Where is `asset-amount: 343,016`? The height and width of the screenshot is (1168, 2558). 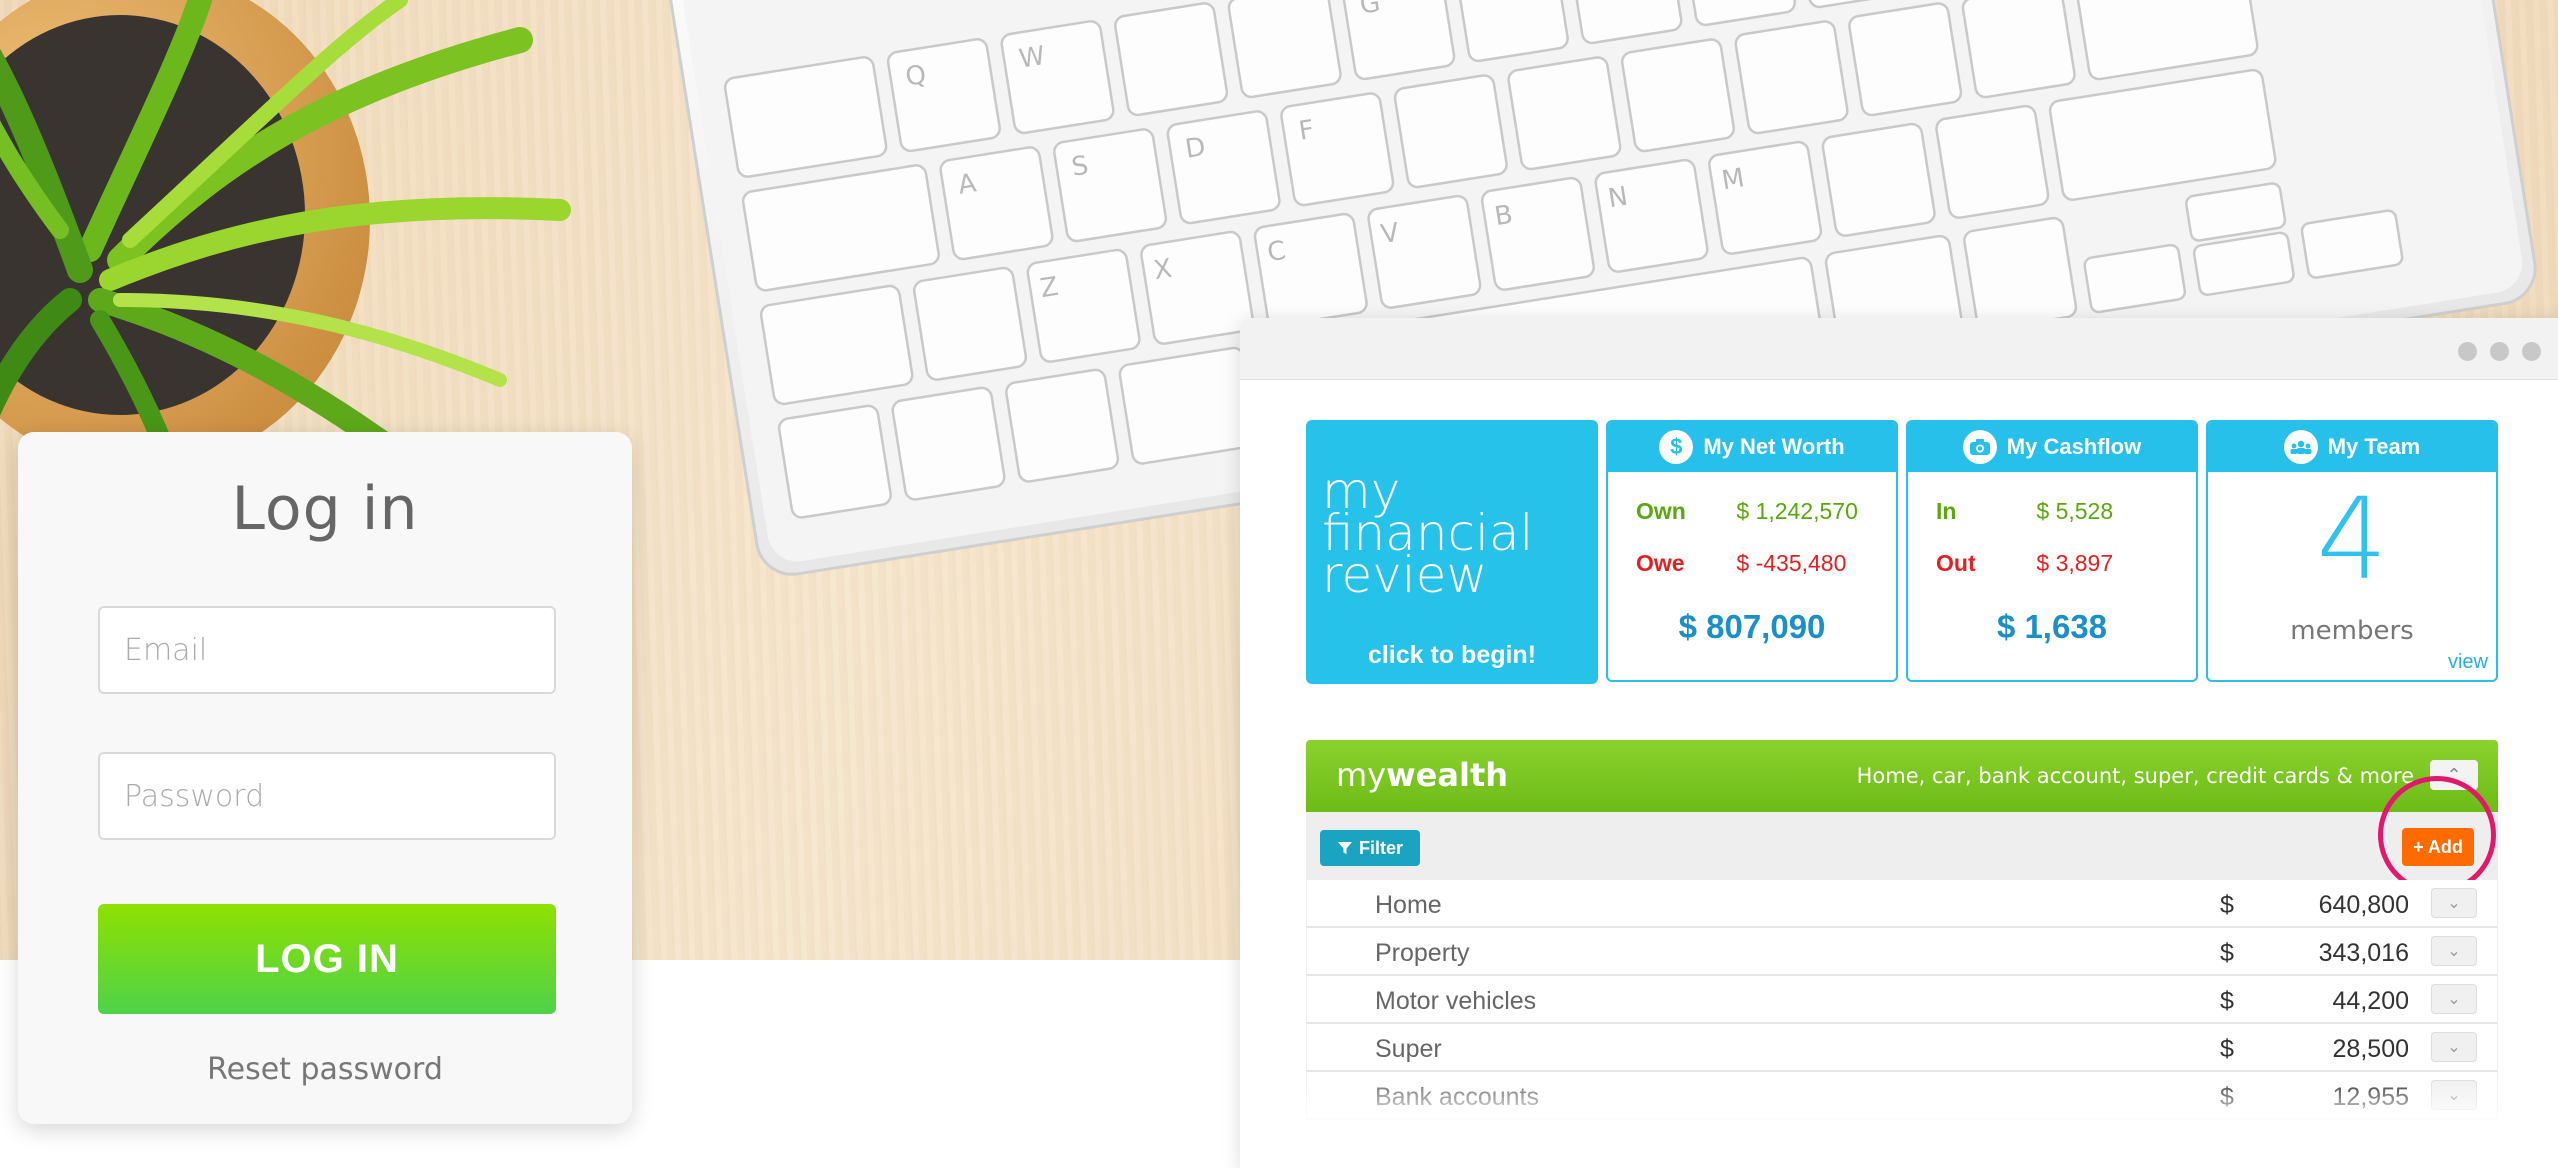
asset-amount: 343,016 is located at coordinates (2363, 953).